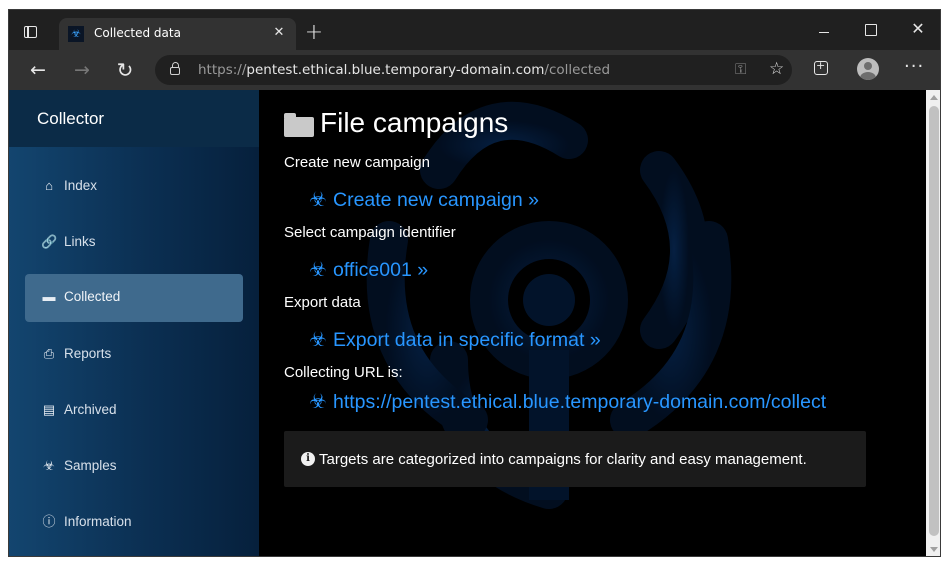 The width and height of the screenshot is (947, 564). I want to click on sidebar-item-collected: ▬ Collected, so click(134, 298).